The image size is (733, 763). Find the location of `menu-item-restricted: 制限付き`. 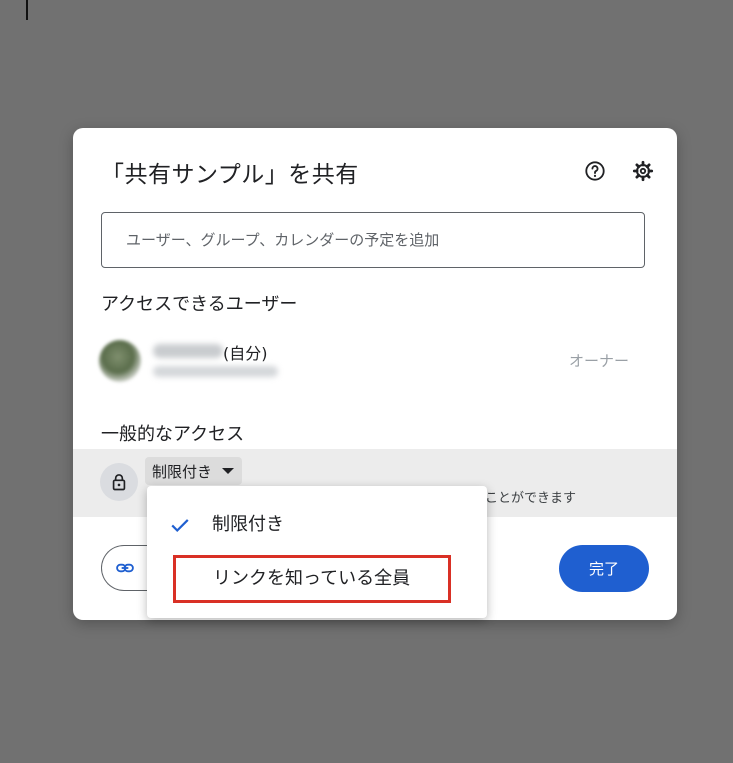

menu-item-restricted: 制限付き is located at coordinates (317, 522).